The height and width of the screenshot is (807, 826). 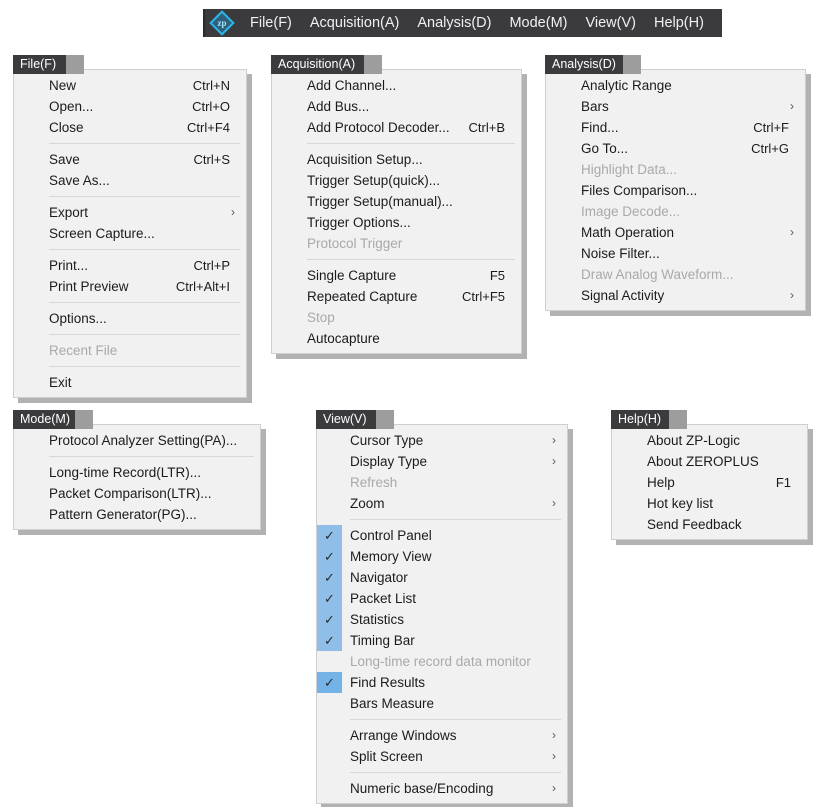 I want to click on menu-item-single-capture: Single Capture F5, so click(x=396, y=275).